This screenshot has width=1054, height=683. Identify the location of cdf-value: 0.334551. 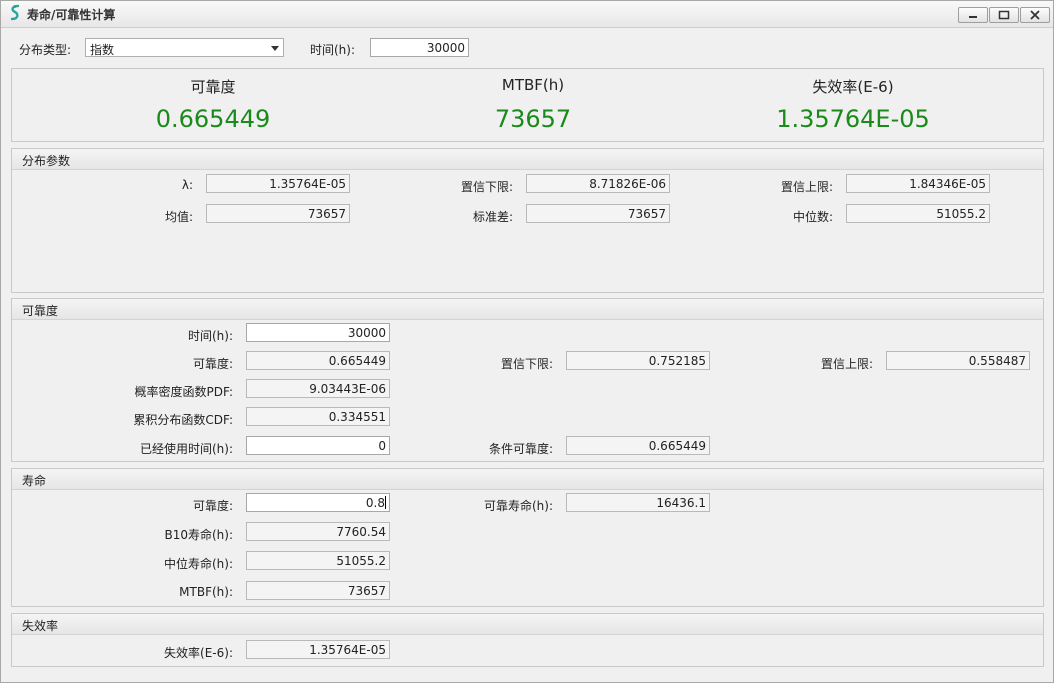
(318, 416).